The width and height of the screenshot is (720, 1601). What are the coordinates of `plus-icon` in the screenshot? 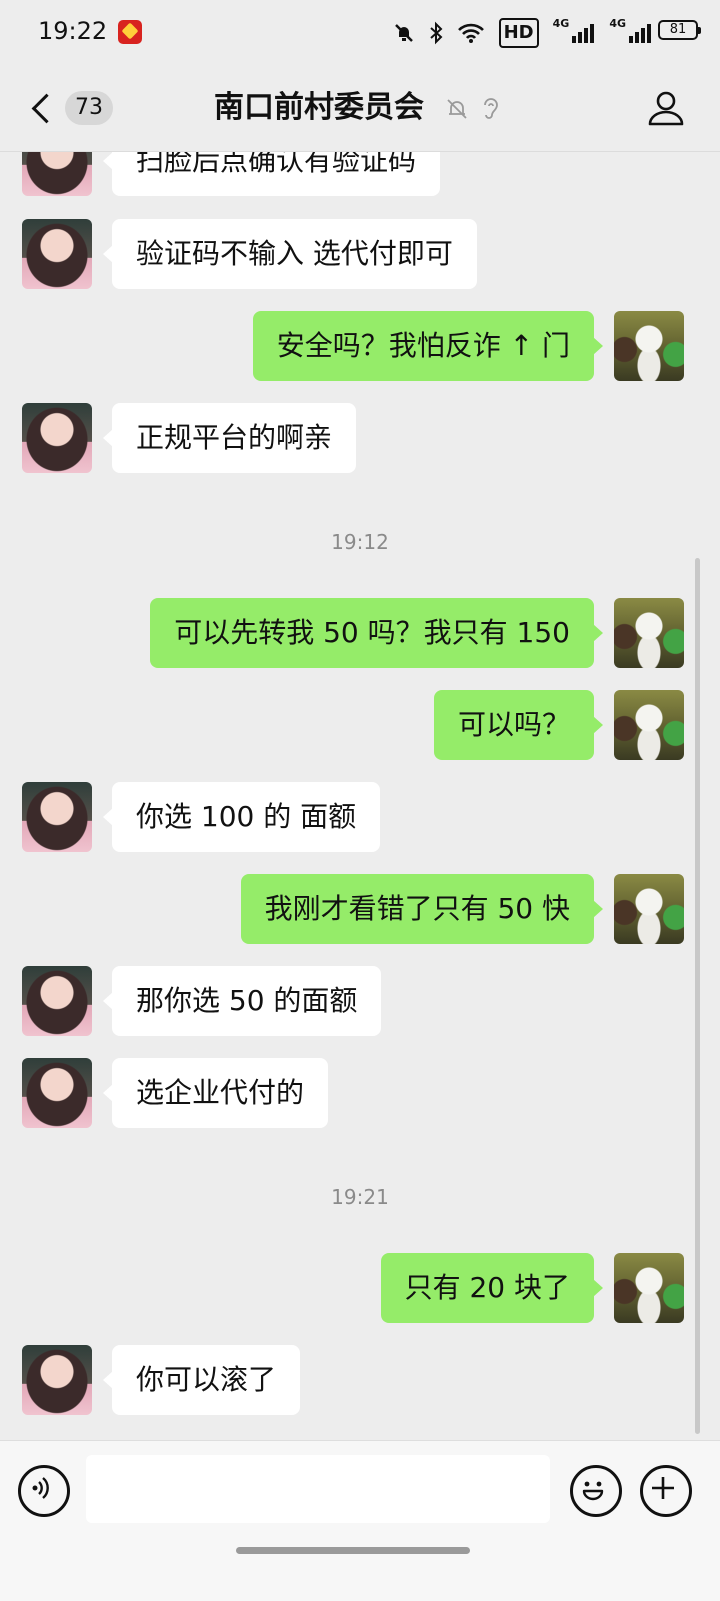 It's located at (663, 1488).